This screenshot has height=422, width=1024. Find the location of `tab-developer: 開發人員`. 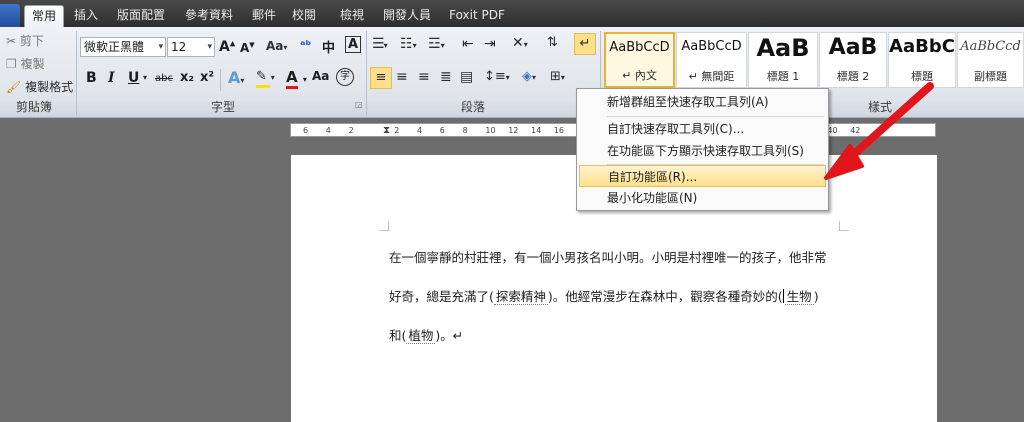

tab-developer: 開發人員 is located at coordinates (407, 16).